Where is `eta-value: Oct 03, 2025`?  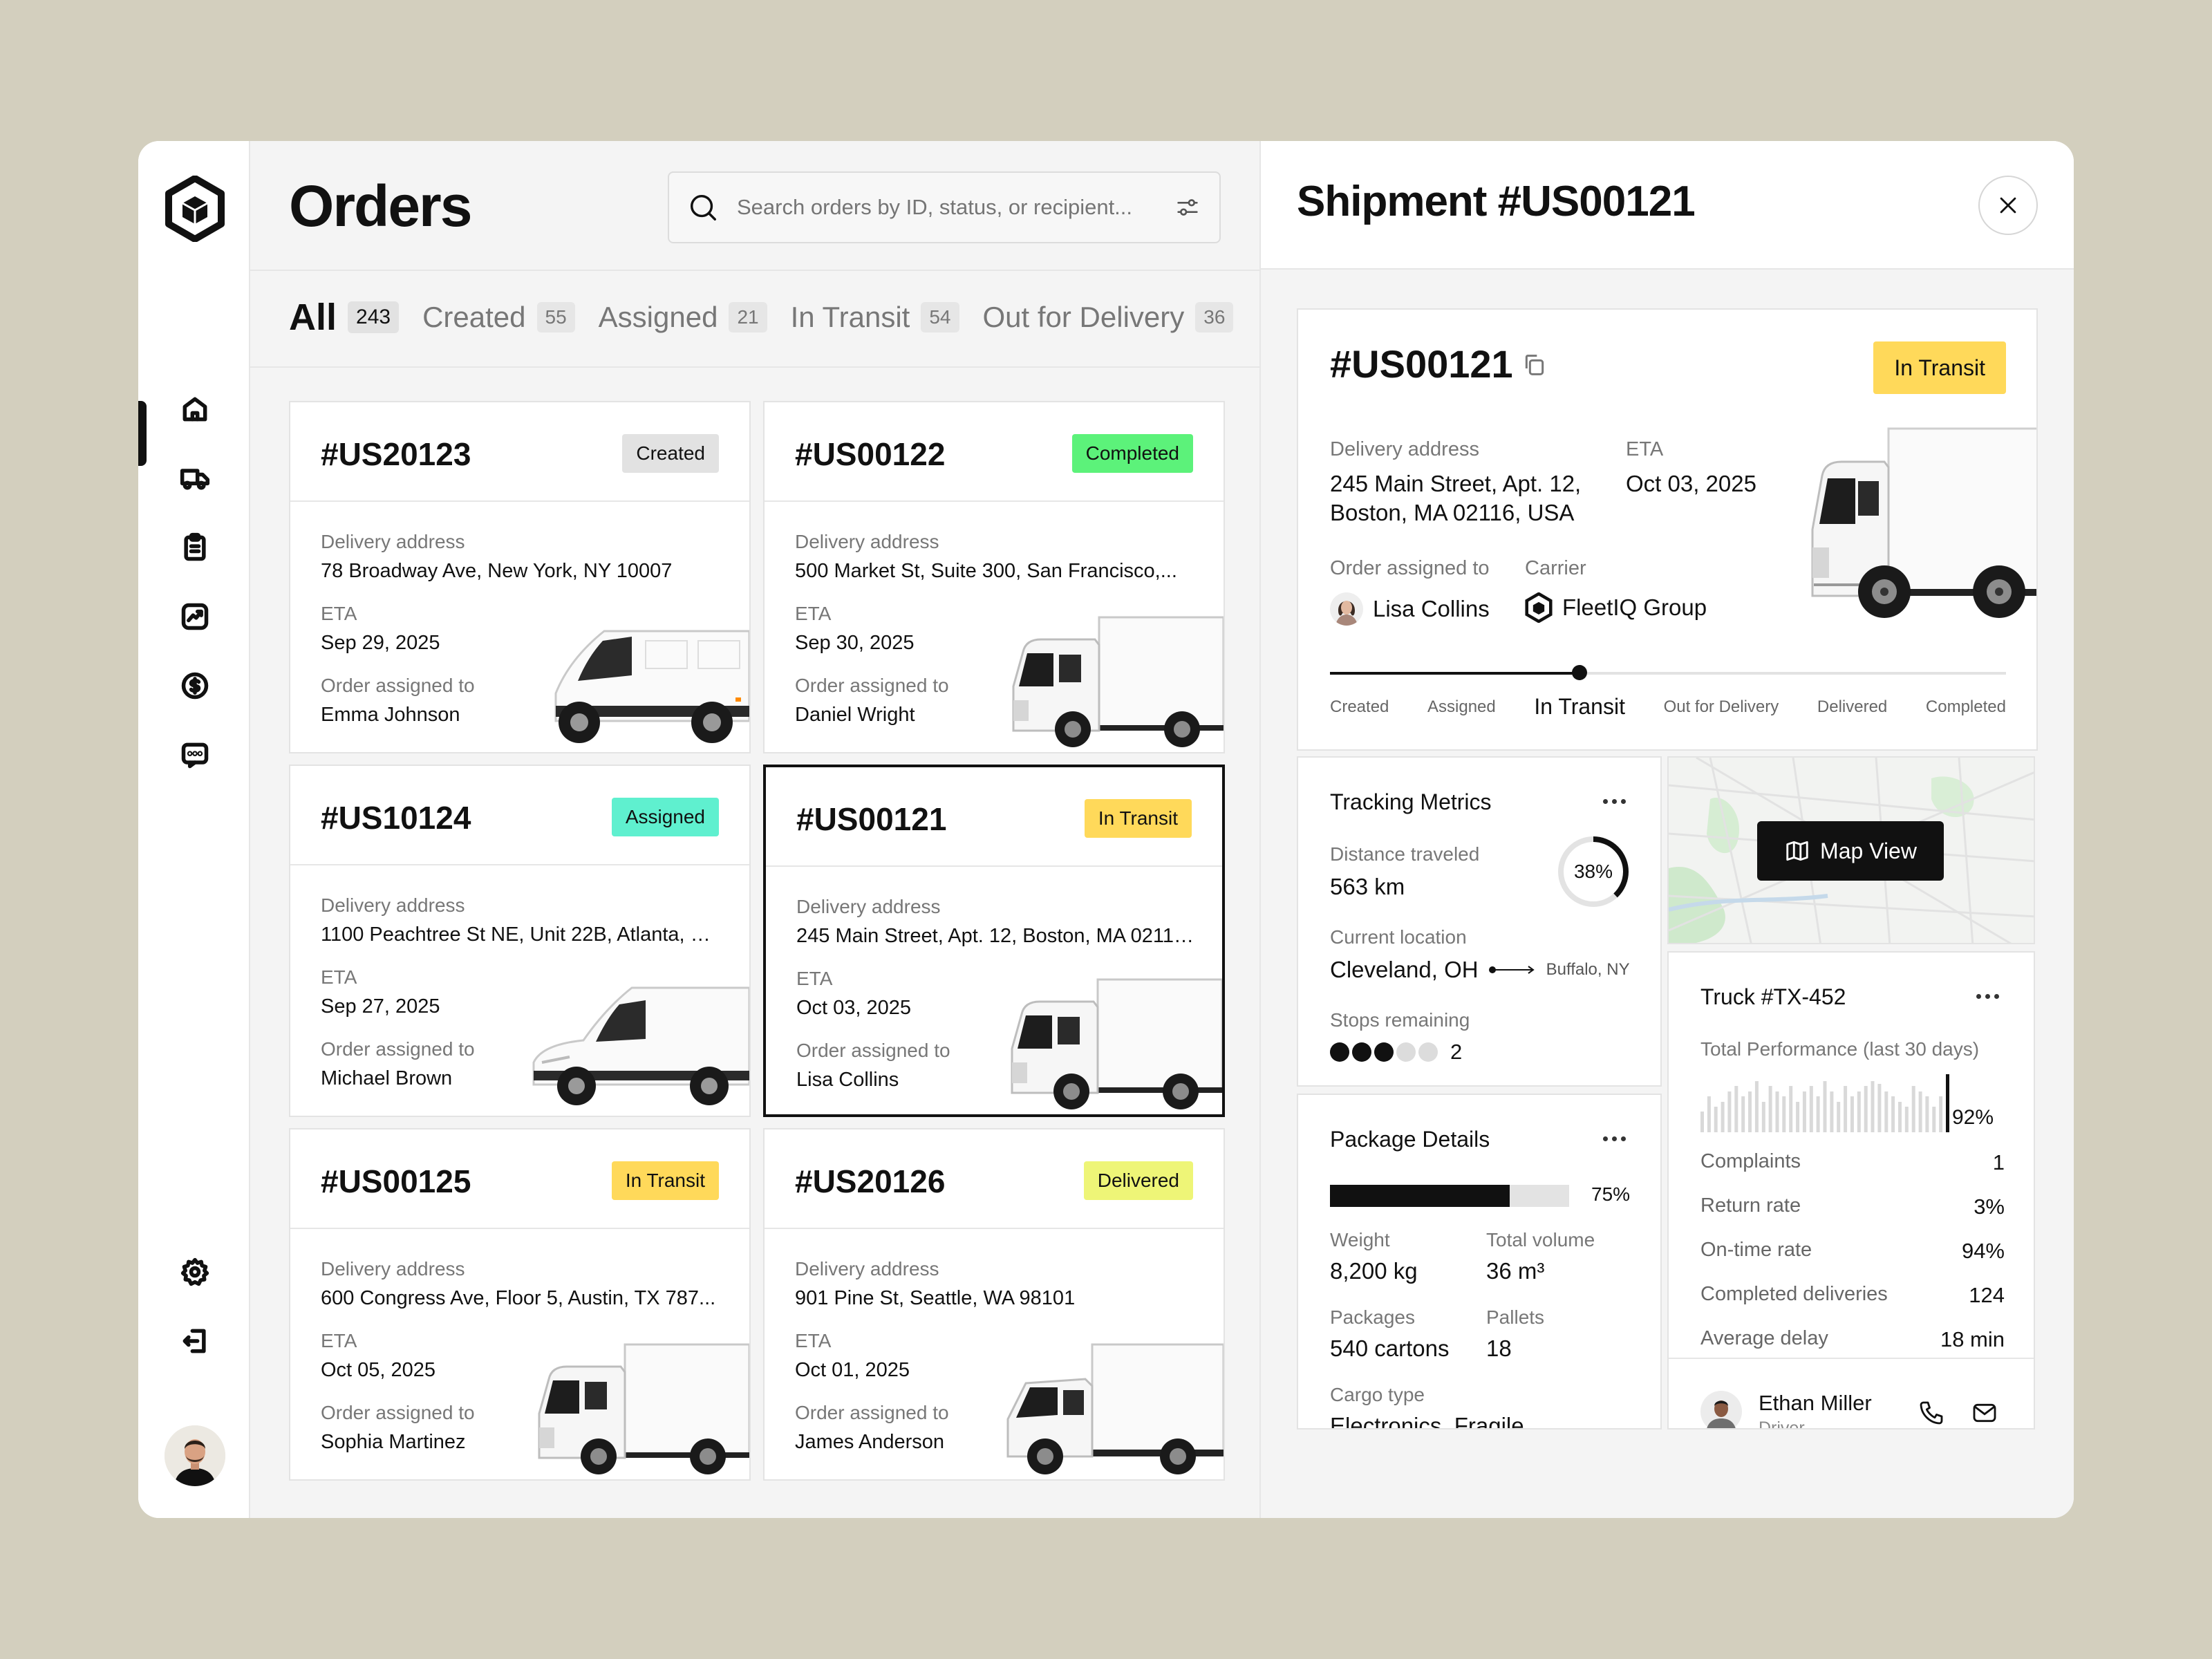
eta-value: Oct 03, 2025 is located at coordinates (1691, 483).